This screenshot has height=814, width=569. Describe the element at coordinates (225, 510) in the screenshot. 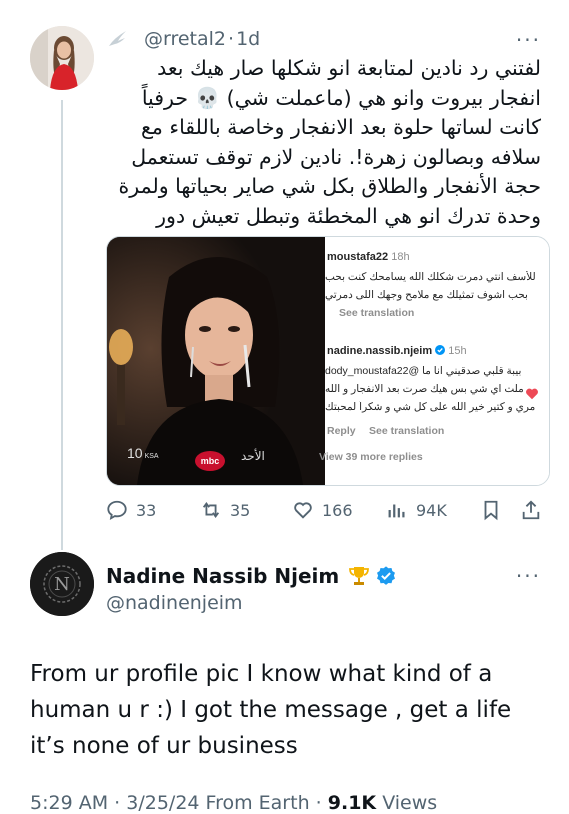

I see `retweet-button: 35` at that location.